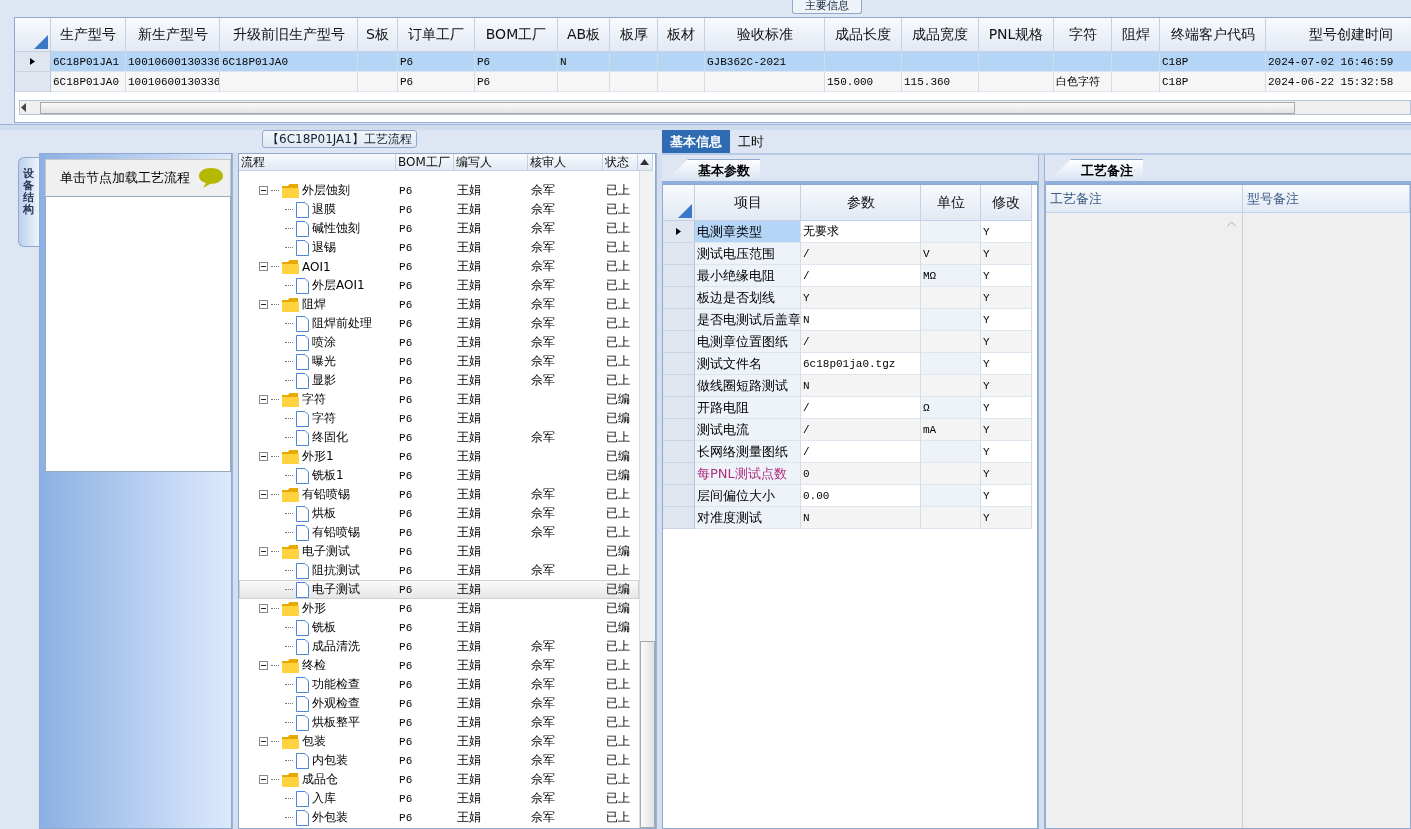 The height and width of the screenshot is (829, 1411). Describe the element at coordinates (439, 209) in the screenshot. I see `tree-row: 退膜 P6 王娟 佘军 已上` at that location.